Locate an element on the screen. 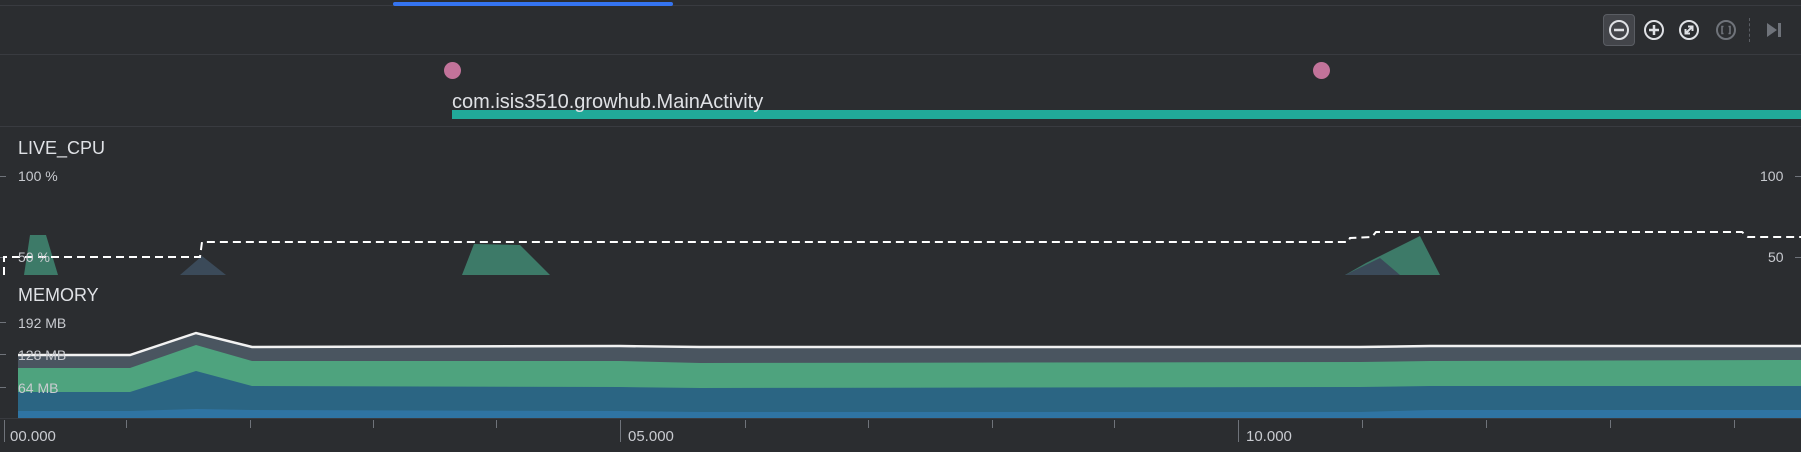 This screenshot has height=452, width=1801. profiler-toolbar is located at coordinates (900, 27).